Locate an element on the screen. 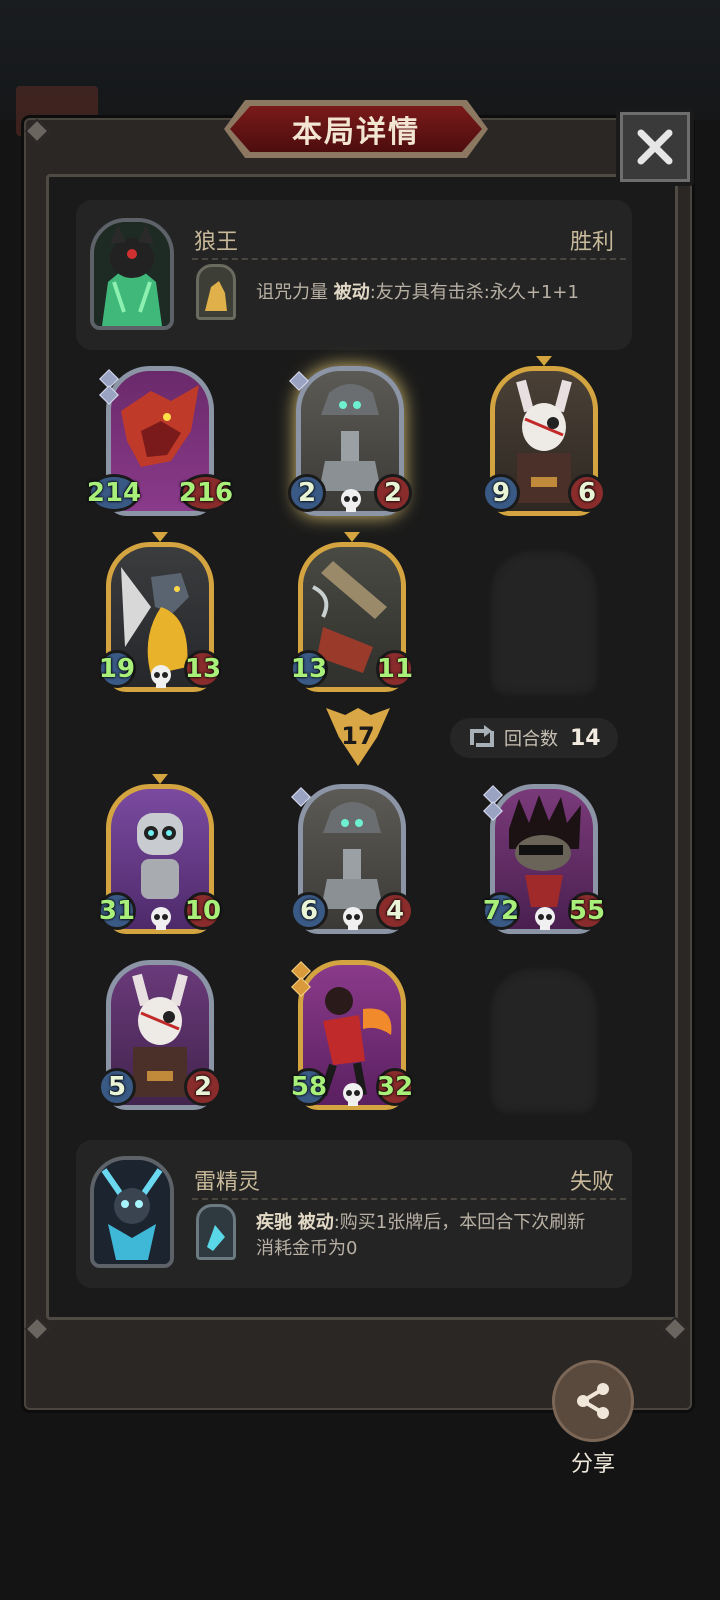  damage-badge: 17 is located at coordinates (358, 737).